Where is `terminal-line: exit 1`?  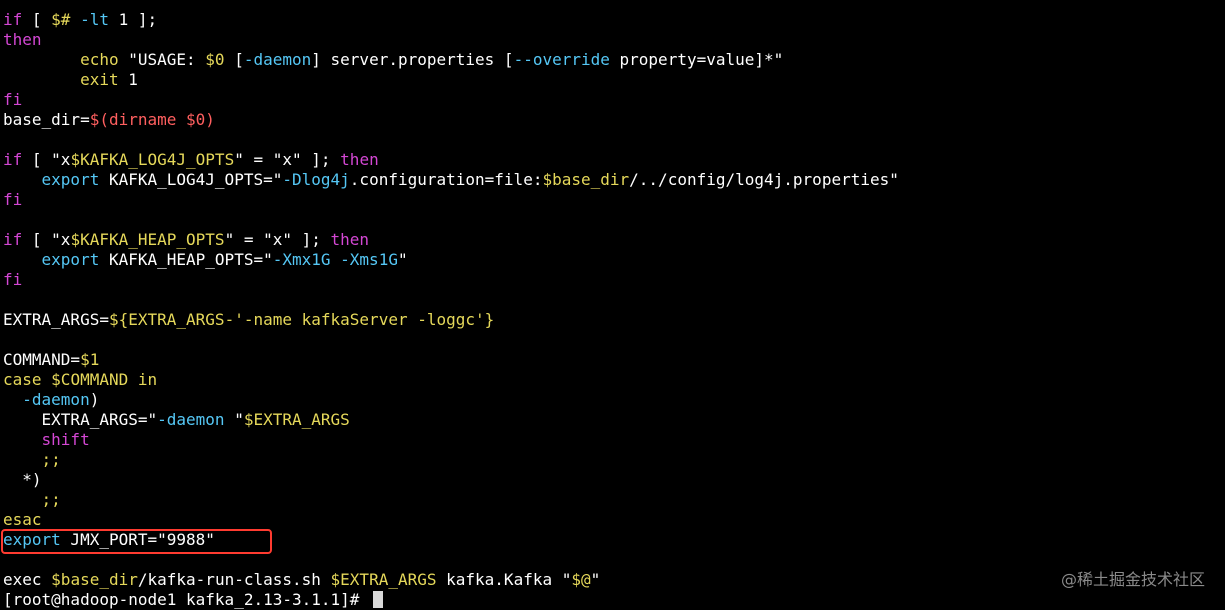 terminal-line: exit 1 is located at coordinates (613, 80).